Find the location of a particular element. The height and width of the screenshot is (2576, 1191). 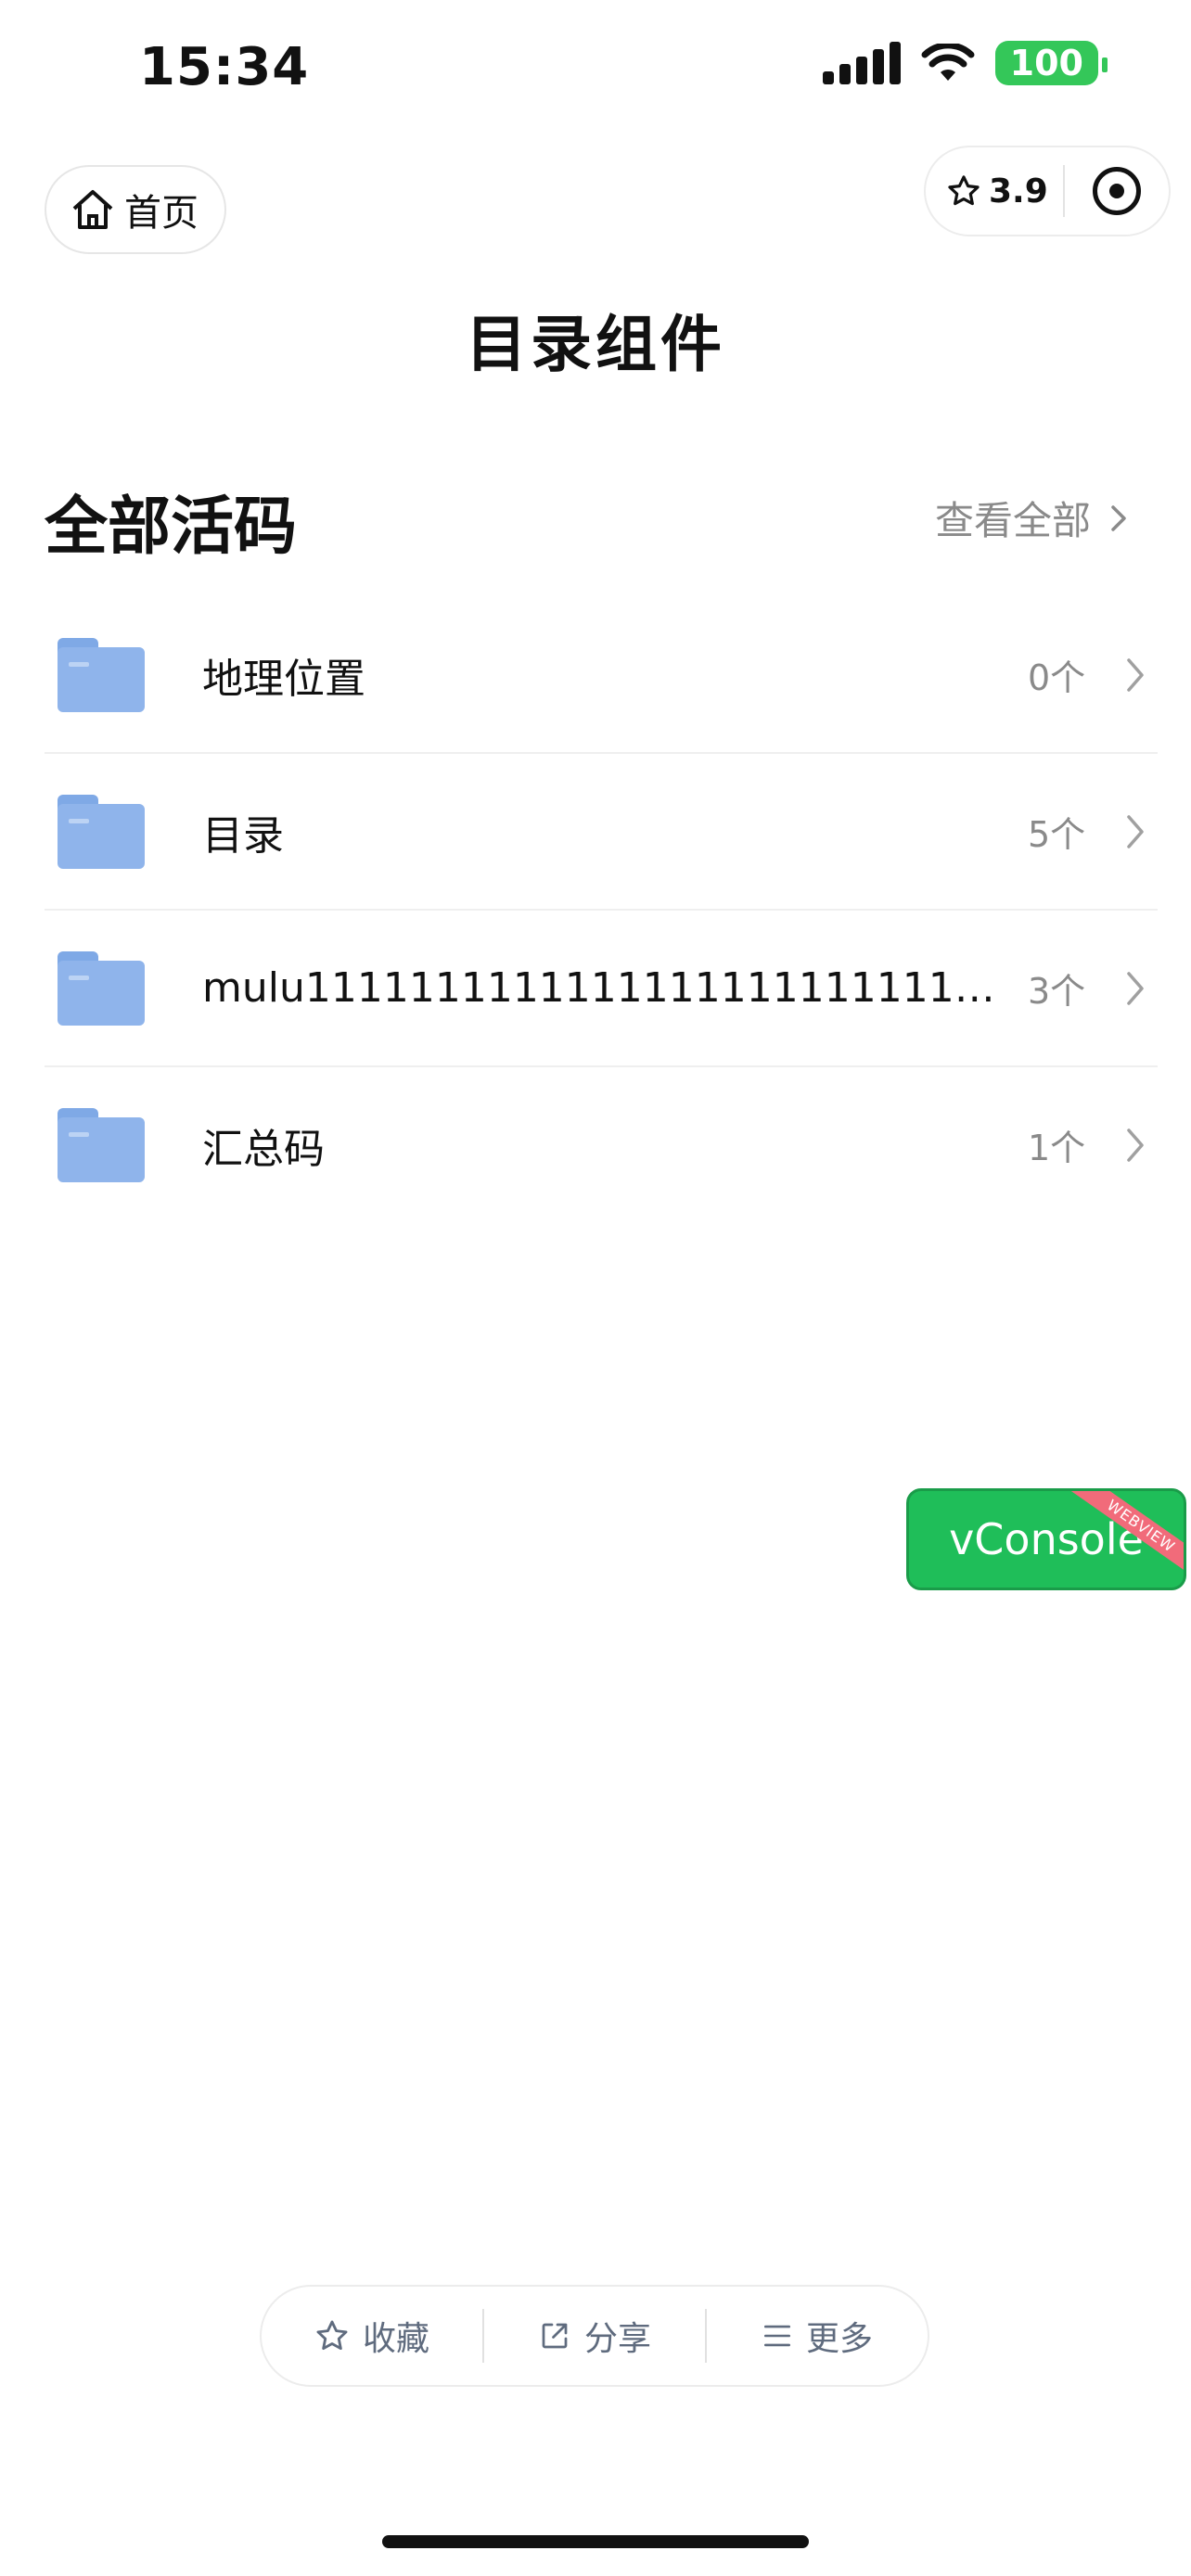

list-item: 汇总码 1个 is located at coordinates (601, 1144).